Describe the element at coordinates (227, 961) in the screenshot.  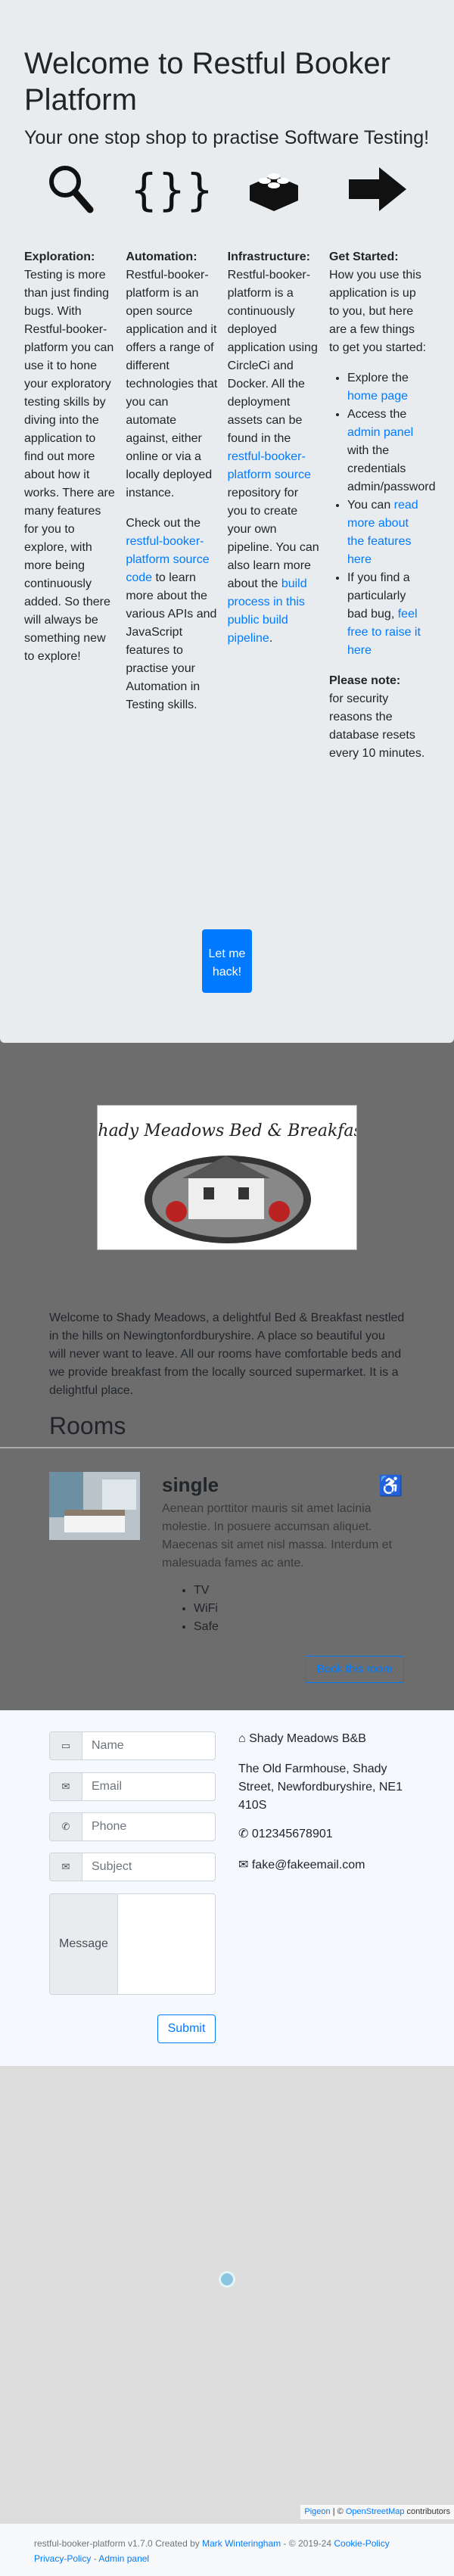
I see `let-me-hack-button: Let me hack!` at that location.